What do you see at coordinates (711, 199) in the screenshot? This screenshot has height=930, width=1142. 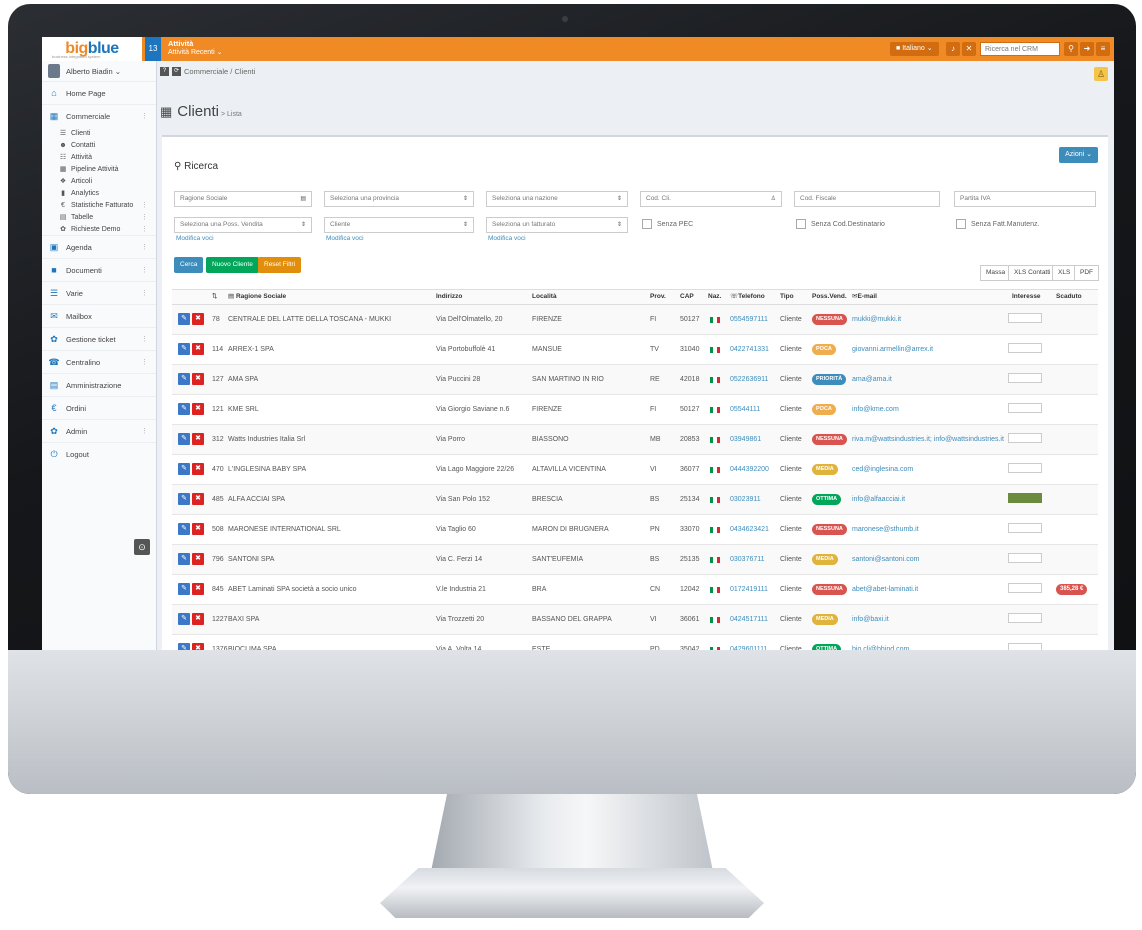 I see `cod-cli-input: Cod. Cli. ♙` at bounding box center [711, 199].